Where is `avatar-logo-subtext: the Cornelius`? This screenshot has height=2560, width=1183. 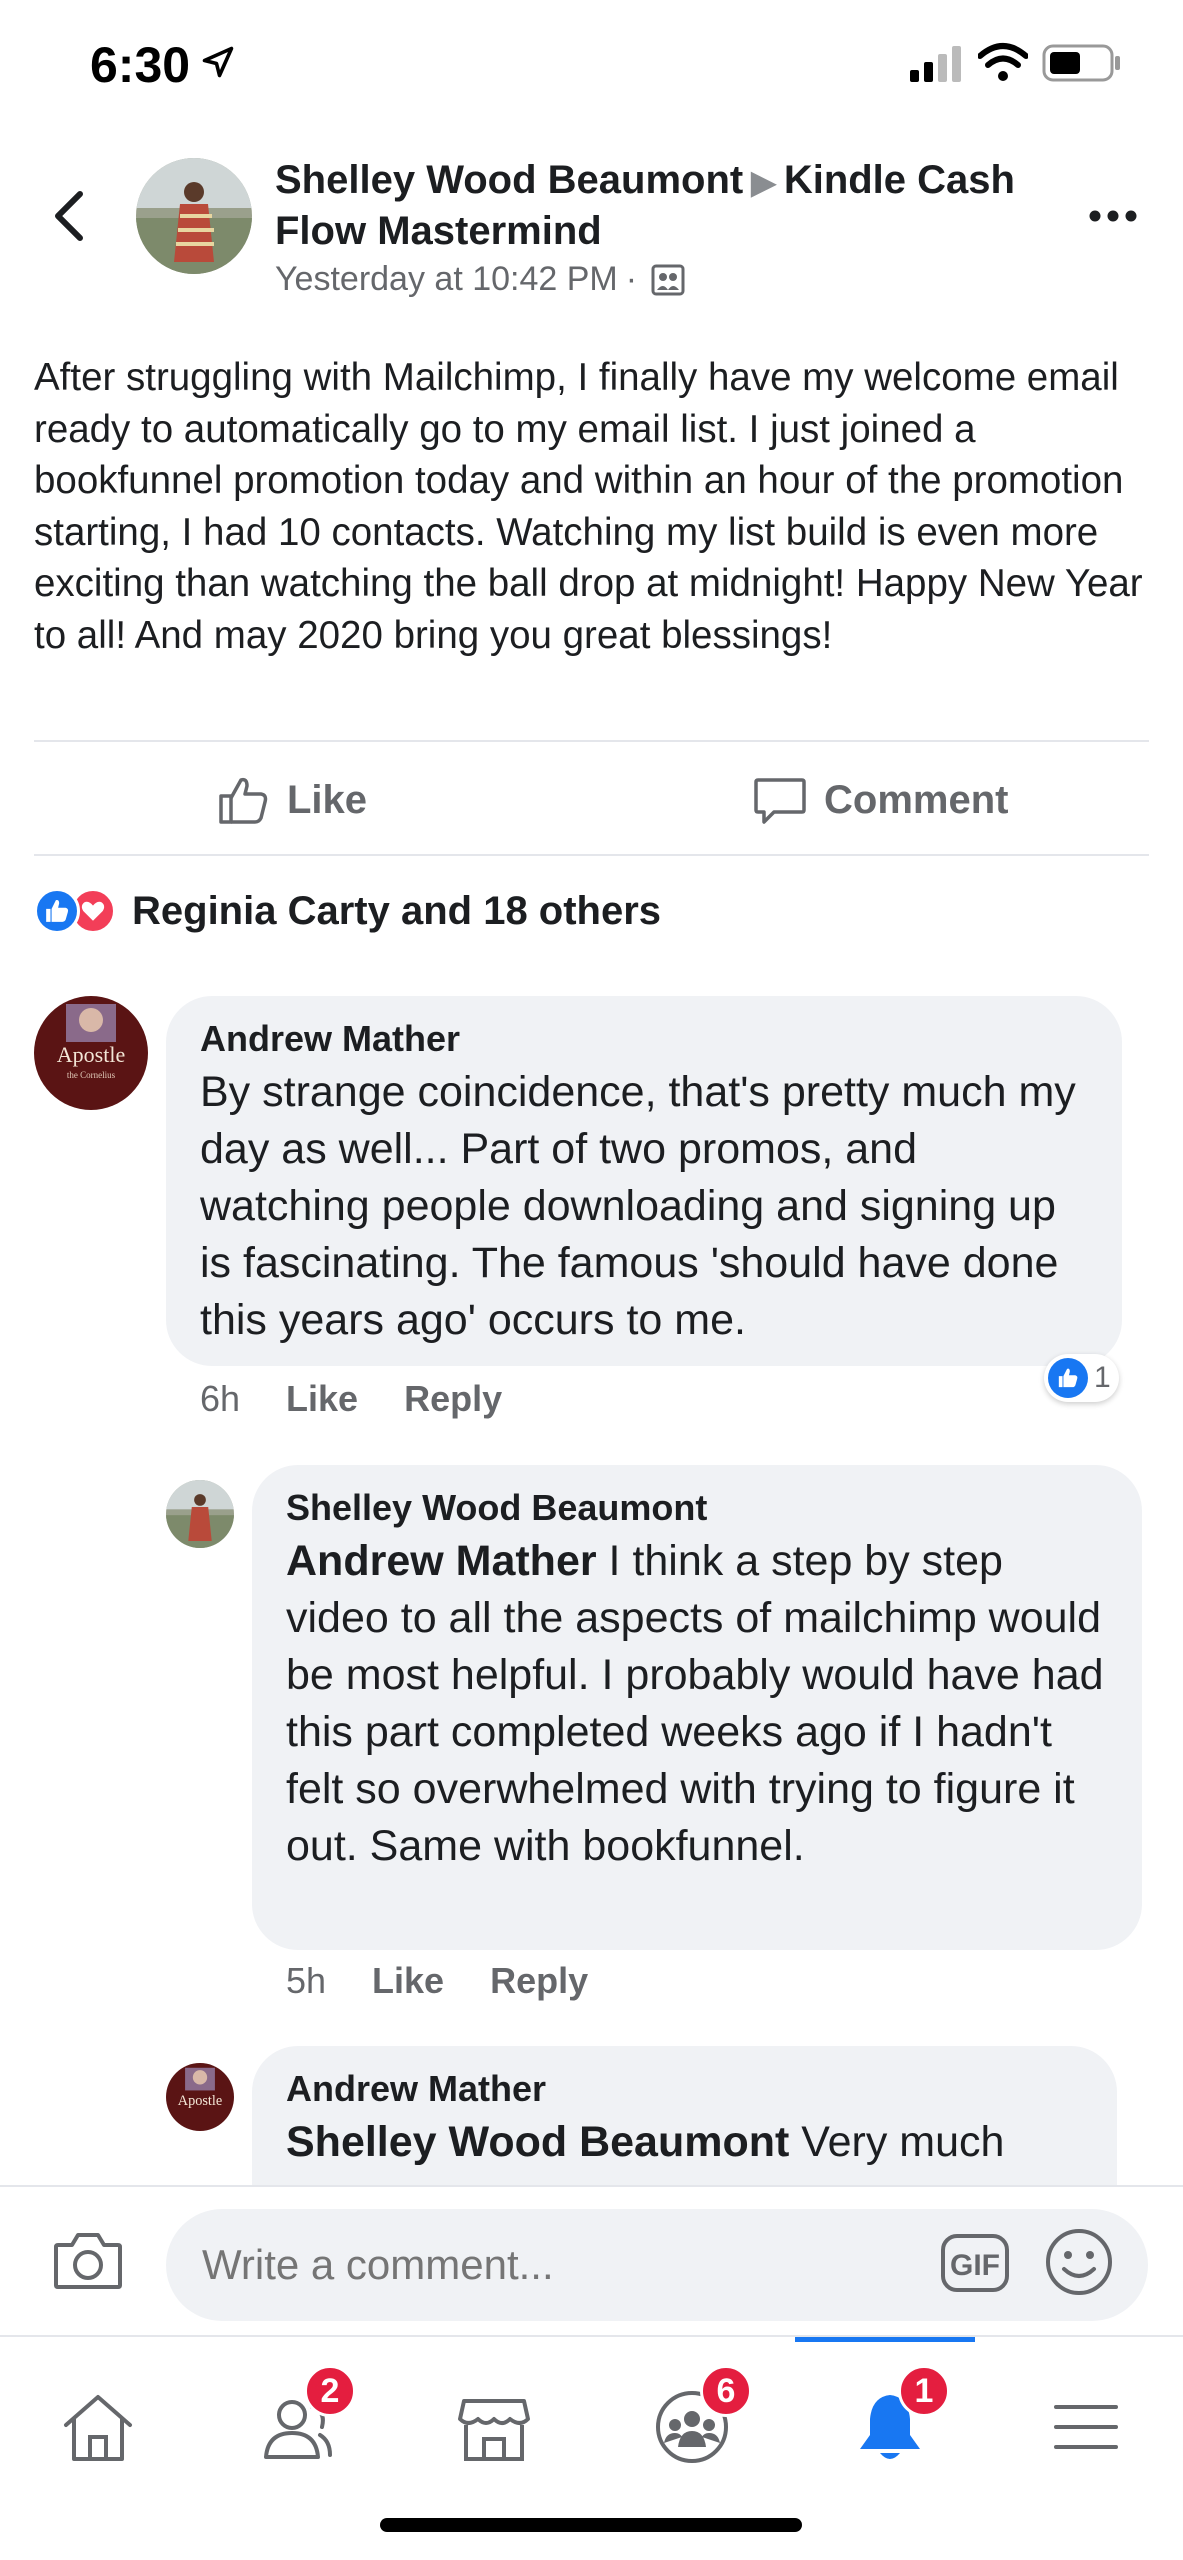 avatar-logo-subtext: the Cornelius is located at coordinates (91, 1075).